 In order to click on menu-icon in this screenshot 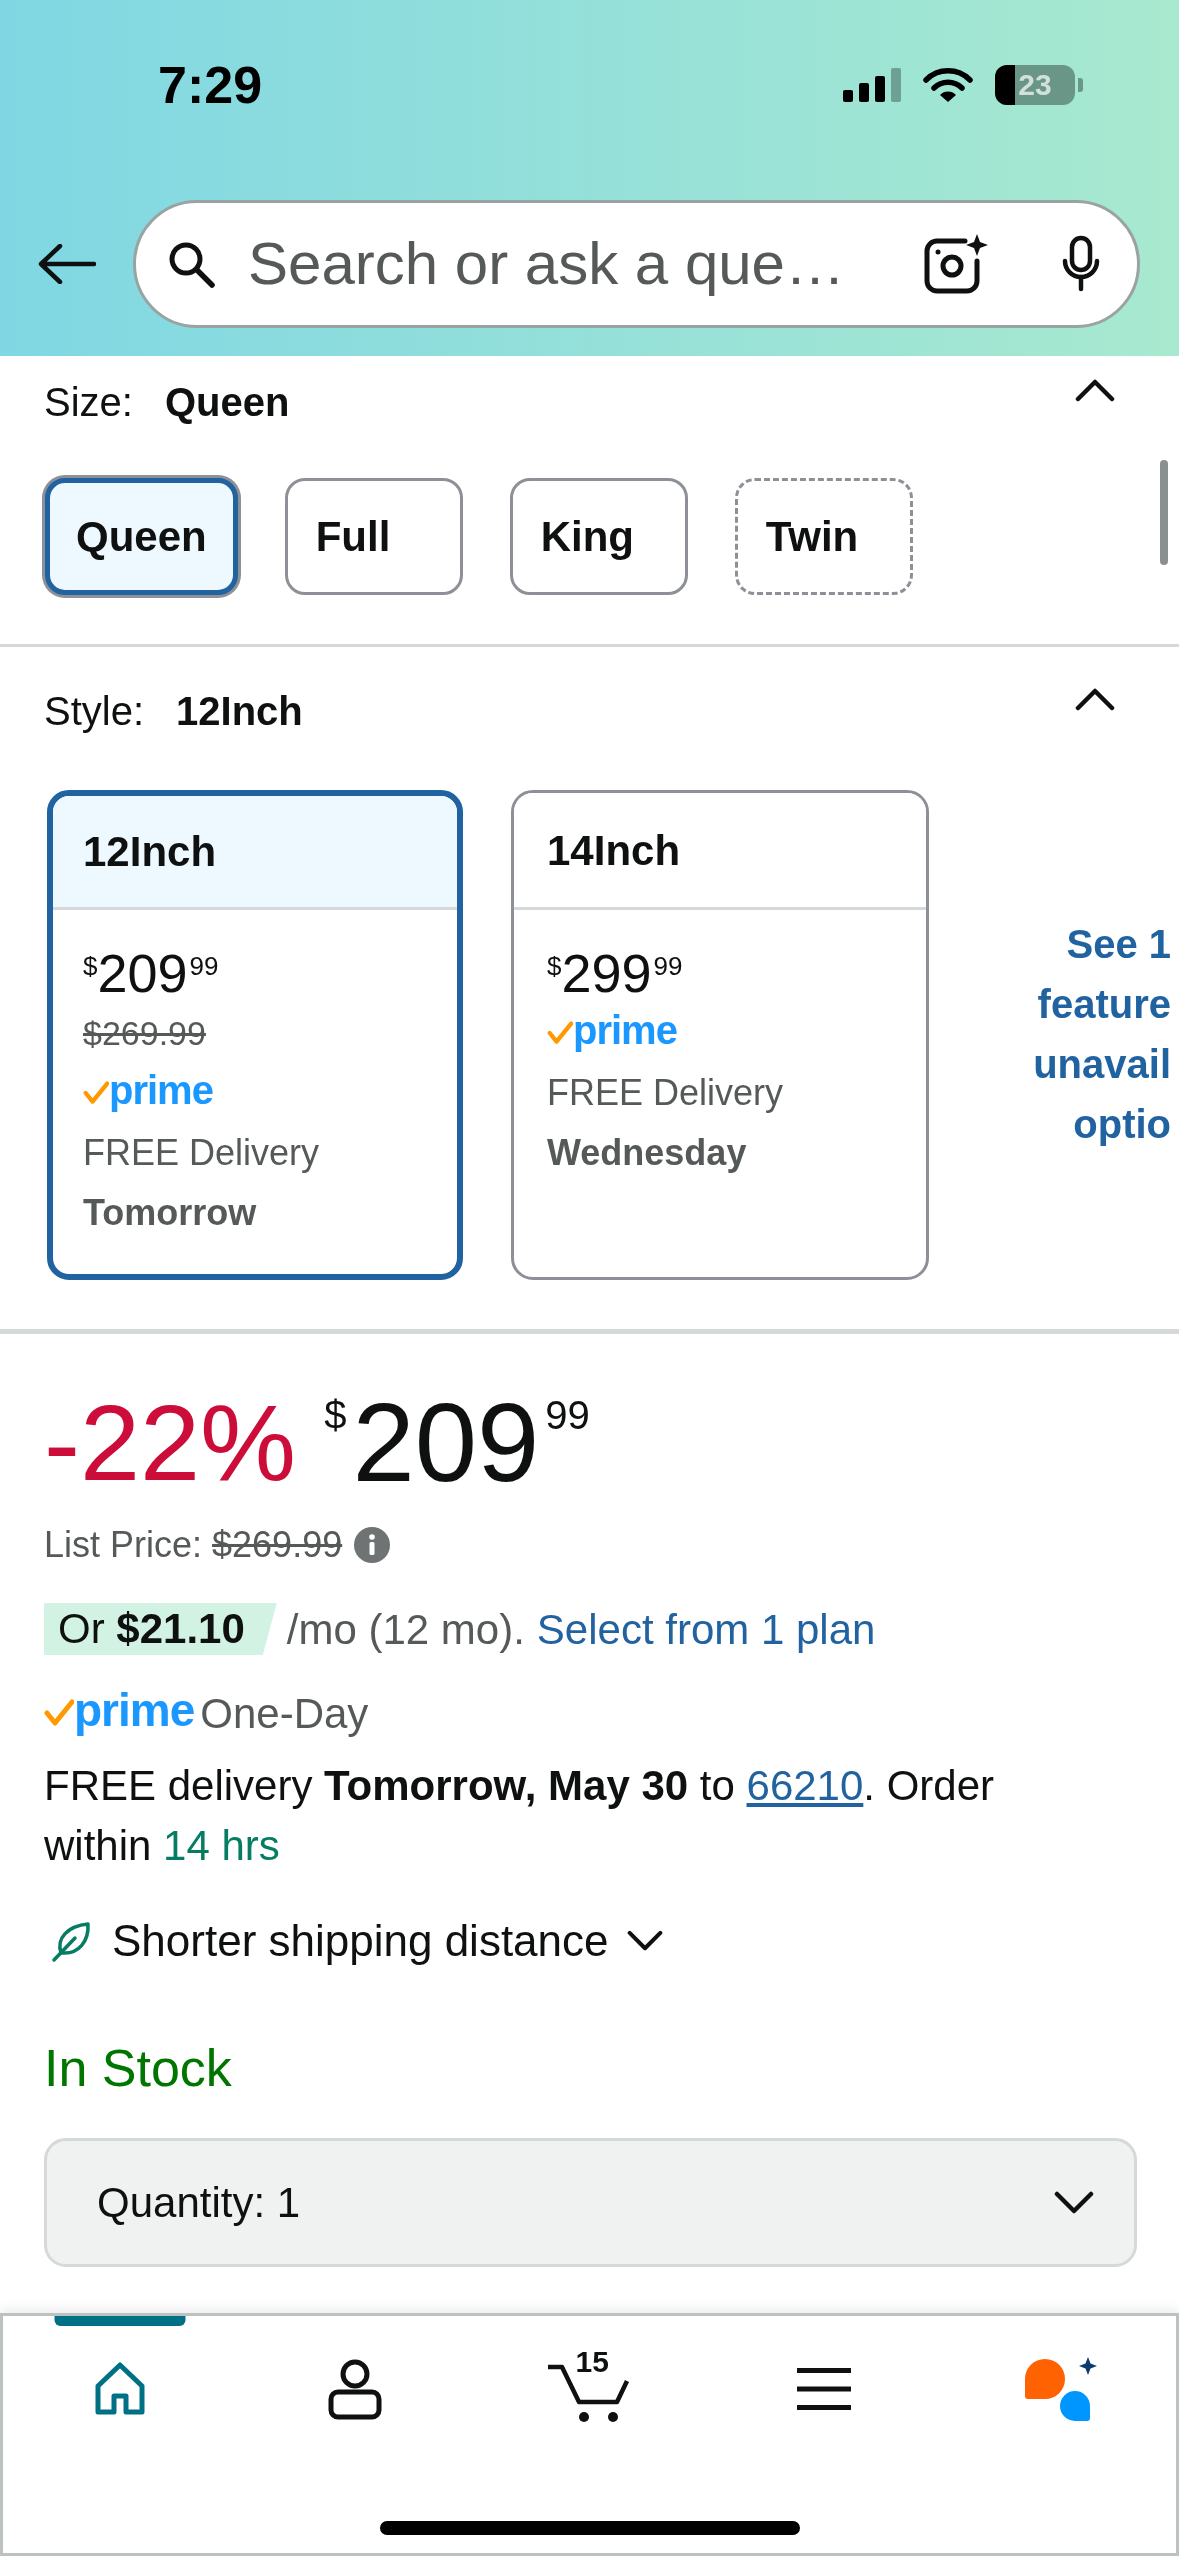, I will do `click(824, 2389)`.